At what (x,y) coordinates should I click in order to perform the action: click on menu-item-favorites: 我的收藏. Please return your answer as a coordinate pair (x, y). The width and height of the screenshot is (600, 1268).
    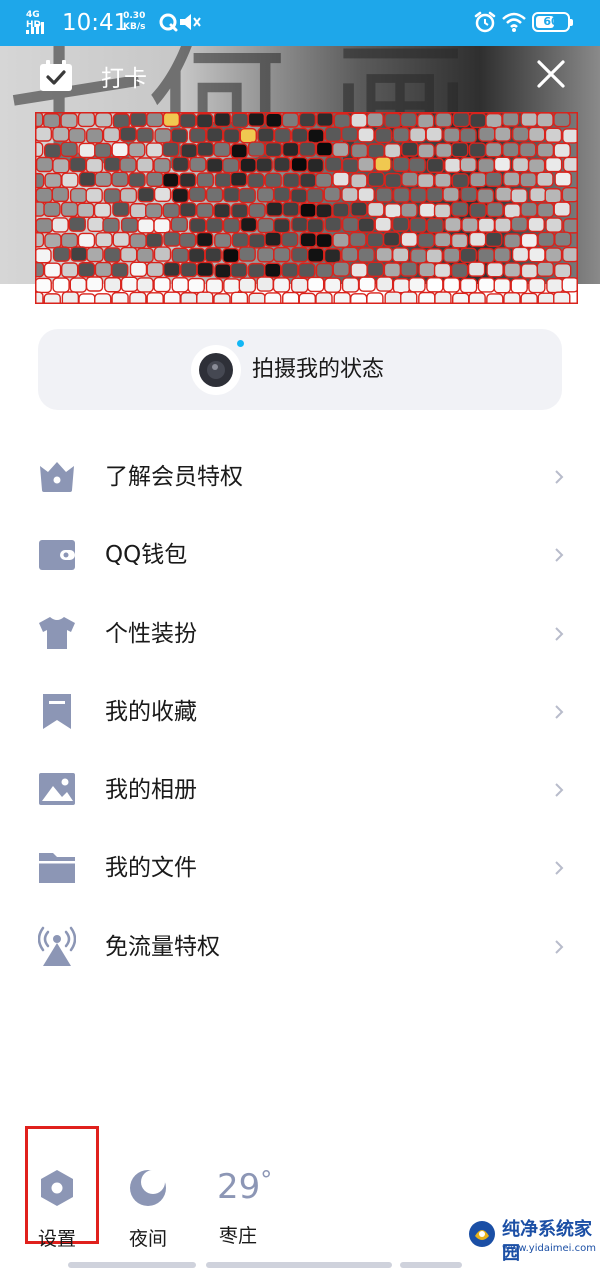
    Looking at the image, I should click on (300, 712).